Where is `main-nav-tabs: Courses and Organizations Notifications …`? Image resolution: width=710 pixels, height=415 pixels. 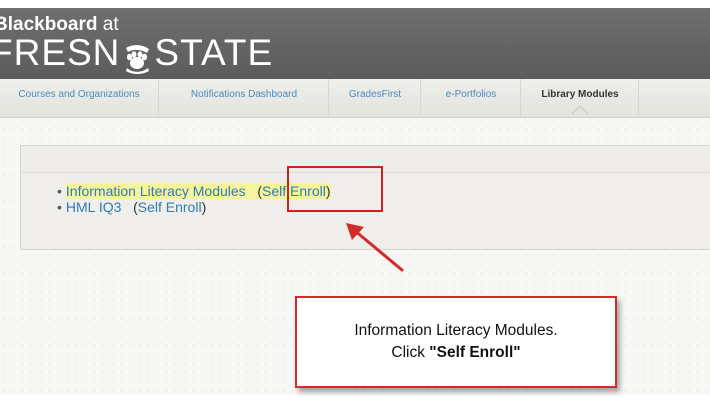 main-nav-tabs: Courses and Organizations Notifications … is located at coordinates (355, 98).